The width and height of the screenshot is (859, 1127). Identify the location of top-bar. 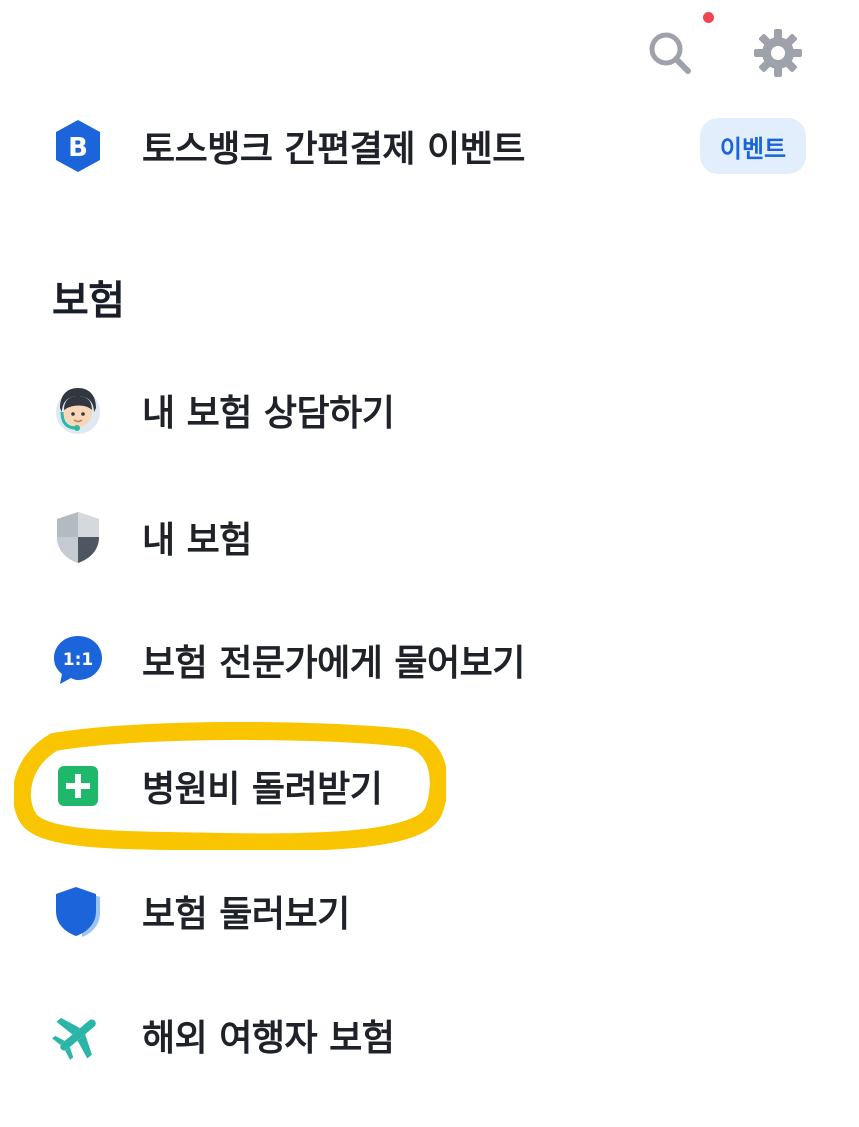
(429, 55).